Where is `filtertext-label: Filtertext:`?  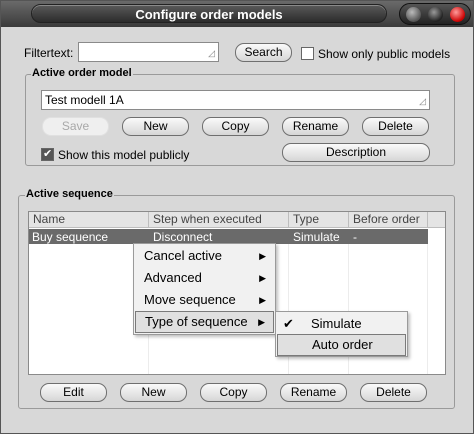
filtertext-label: Filtertext: is located at coordinates (49, 53).